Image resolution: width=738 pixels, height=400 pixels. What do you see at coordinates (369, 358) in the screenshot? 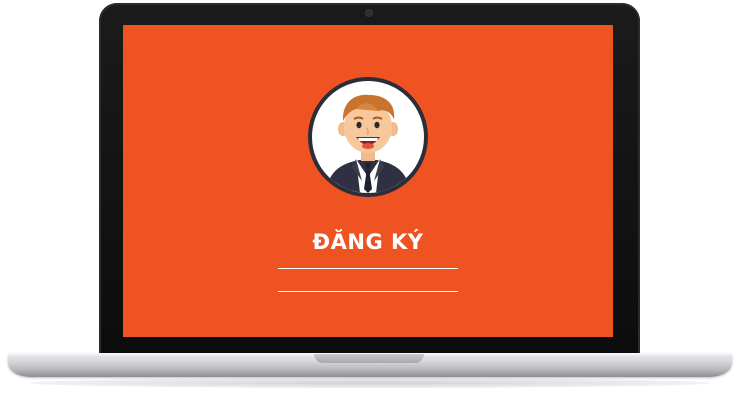
I see `laptop-open-notch` at bounding box center [369, 358].